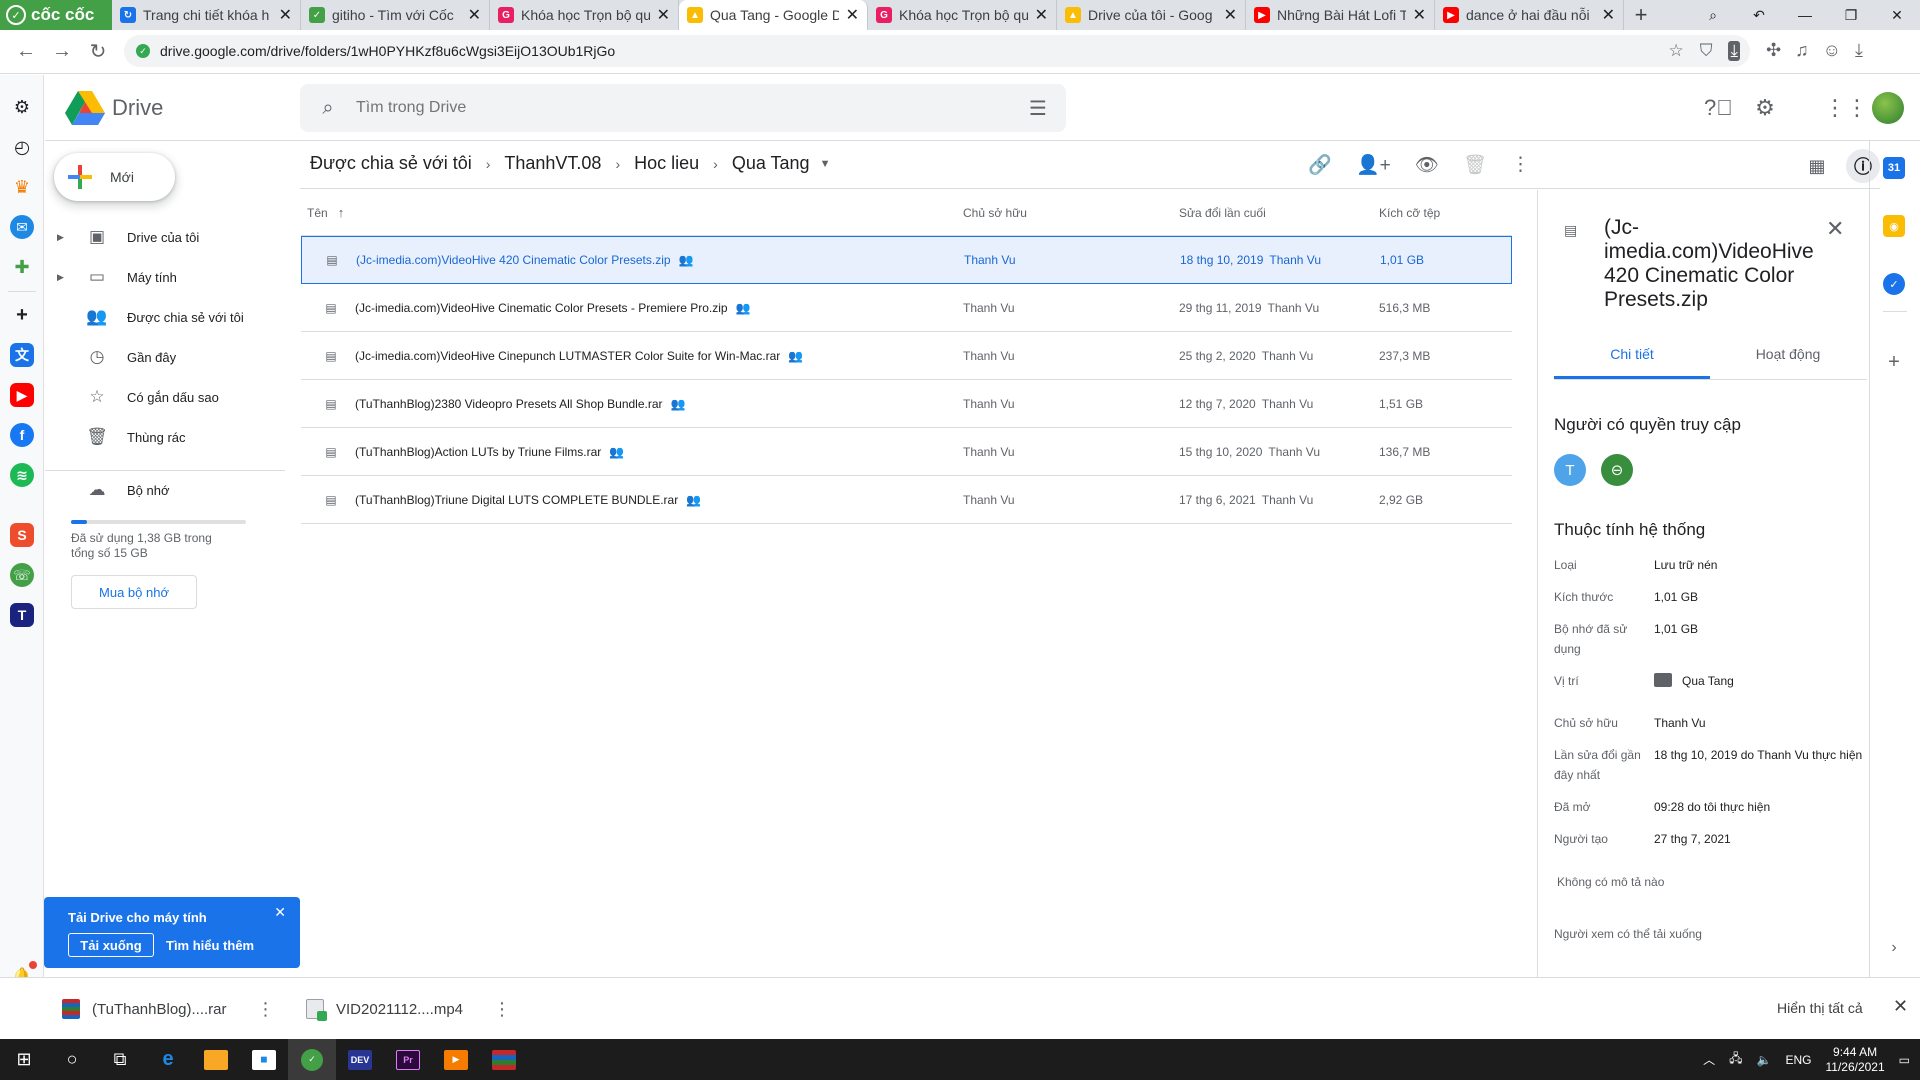  I want to click on shield-icon: ⛉, so click(1706, 51).